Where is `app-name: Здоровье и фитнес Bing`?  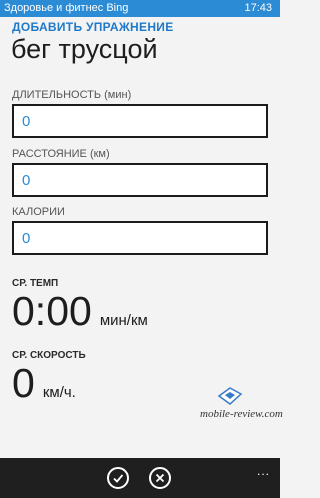 app-name: Здоровье и фитнес Bing is located at coordinates (66, 8).